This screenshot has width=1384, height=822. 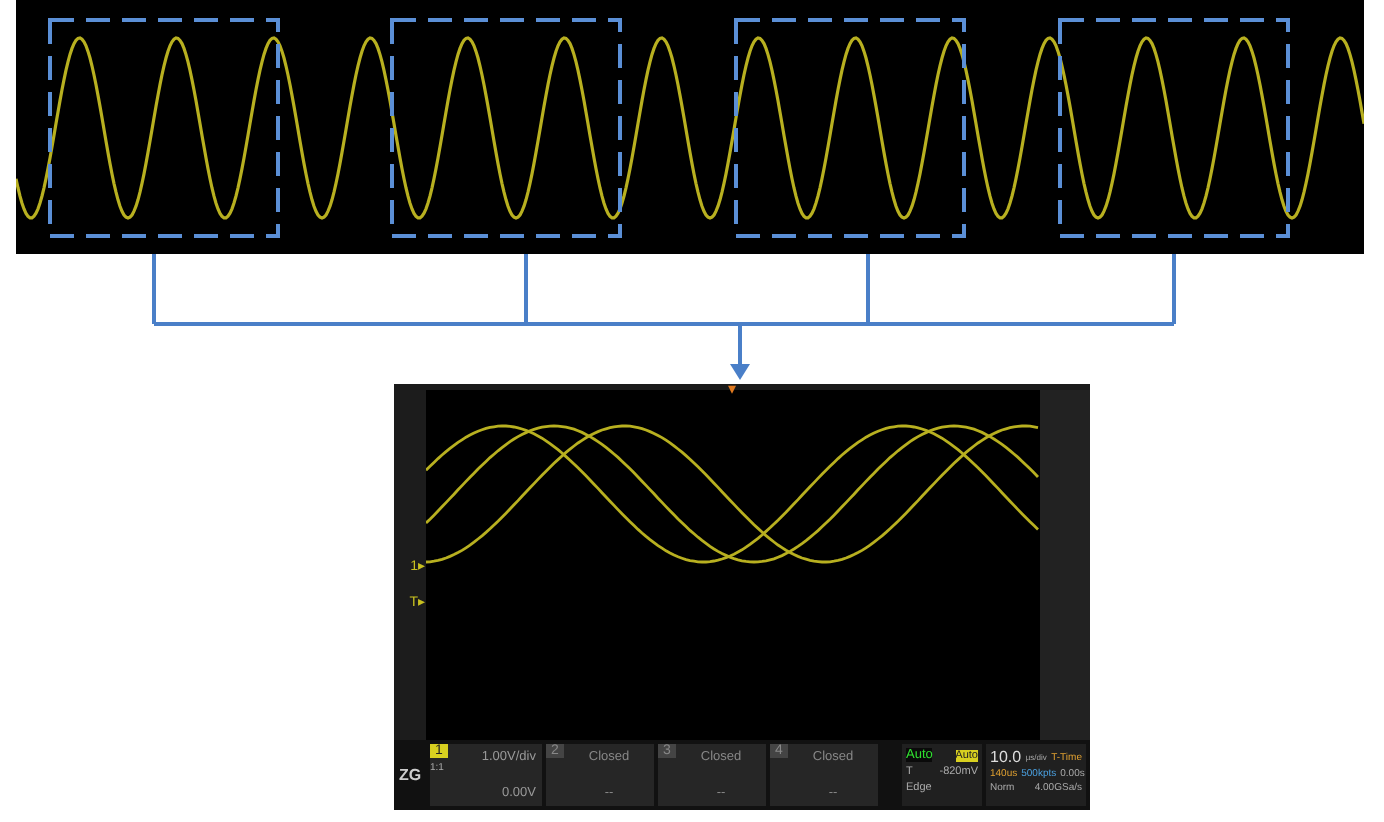 What do you see at coordinates (1006, 757) in the screenshot?
I see `timebase-value: 10.0` at bounding box center [1006, 757].